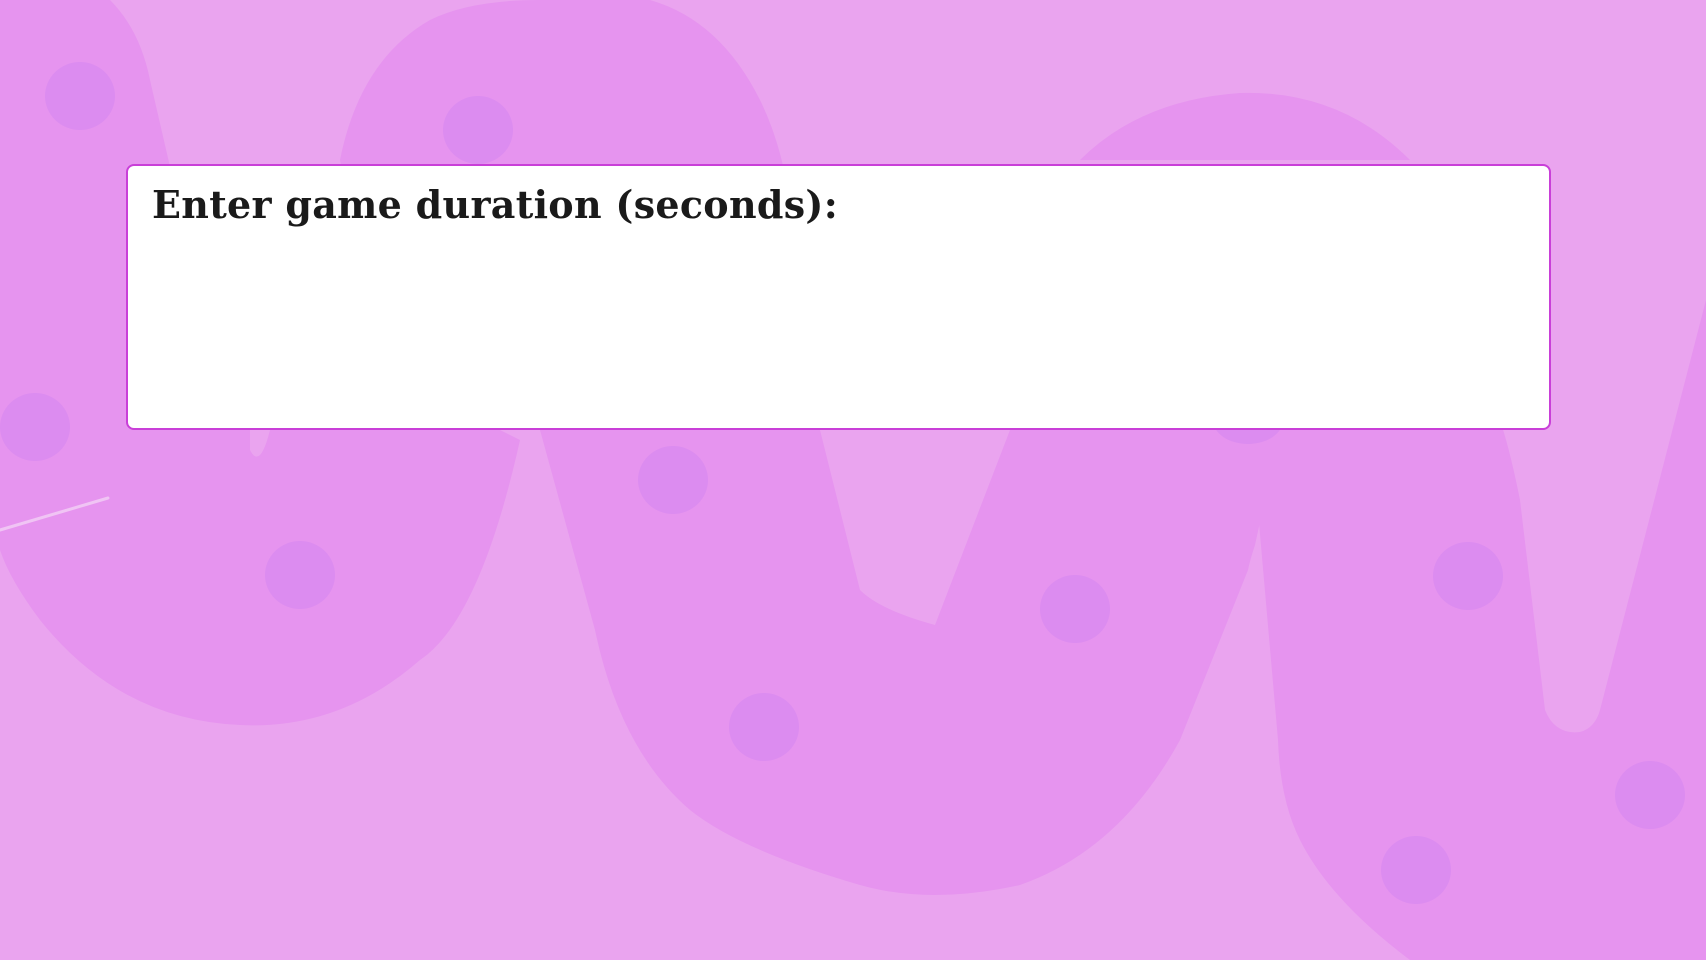  I want to click on prompt-label: Enter game duration (seconds):, so click(495, 204).